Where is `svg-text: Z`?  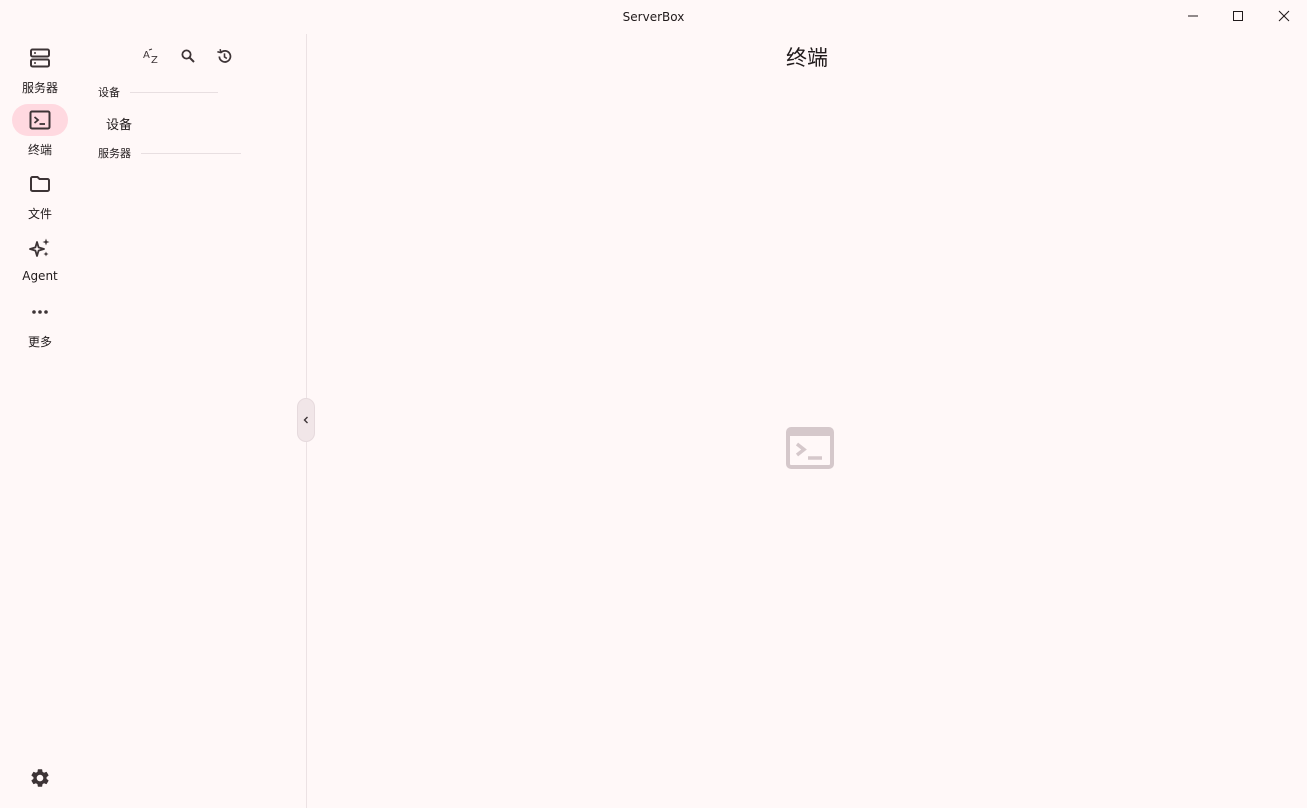 svg-text: Z is located at coordinates (154, 60).